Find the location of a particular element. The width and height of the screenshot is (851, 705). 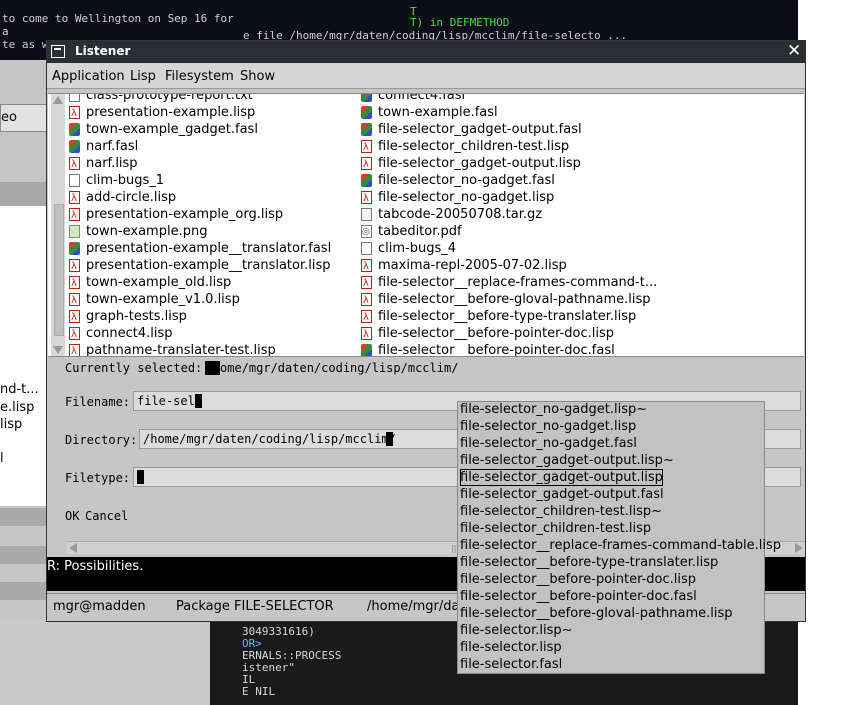

scroll-right-icon is located at coordinates (799, 548).